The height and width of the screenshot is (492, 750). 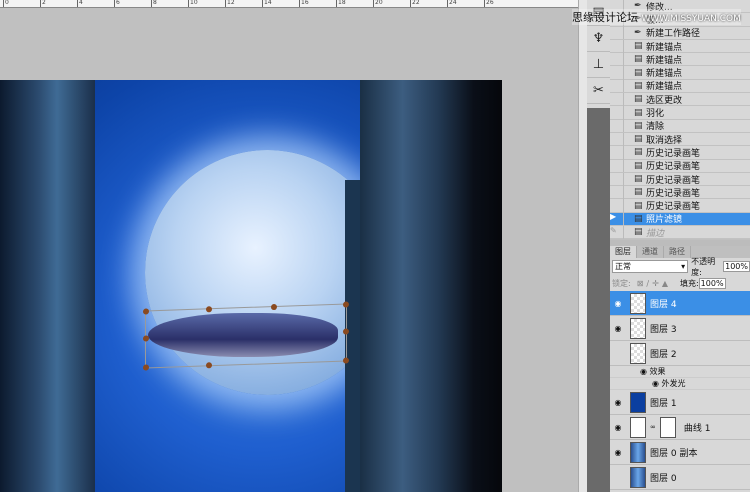 What do you see at coordinates (680, 452) in the screenshot?
I see `layer-row: ◉ 图层 0 副本` at bounding box center [680, 452].